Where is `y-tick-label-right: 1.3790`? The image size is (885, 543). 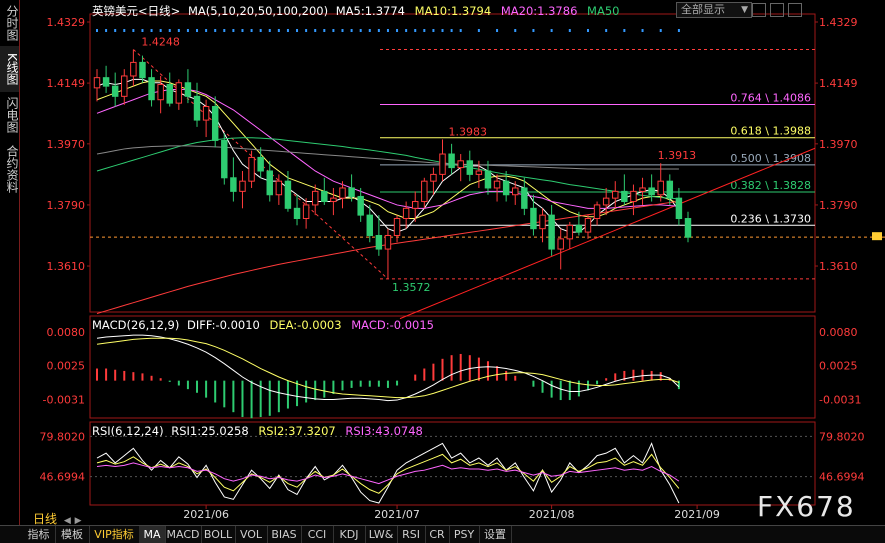
y-tick-label-right: 1.3790 is located at coordinates (838, 205).